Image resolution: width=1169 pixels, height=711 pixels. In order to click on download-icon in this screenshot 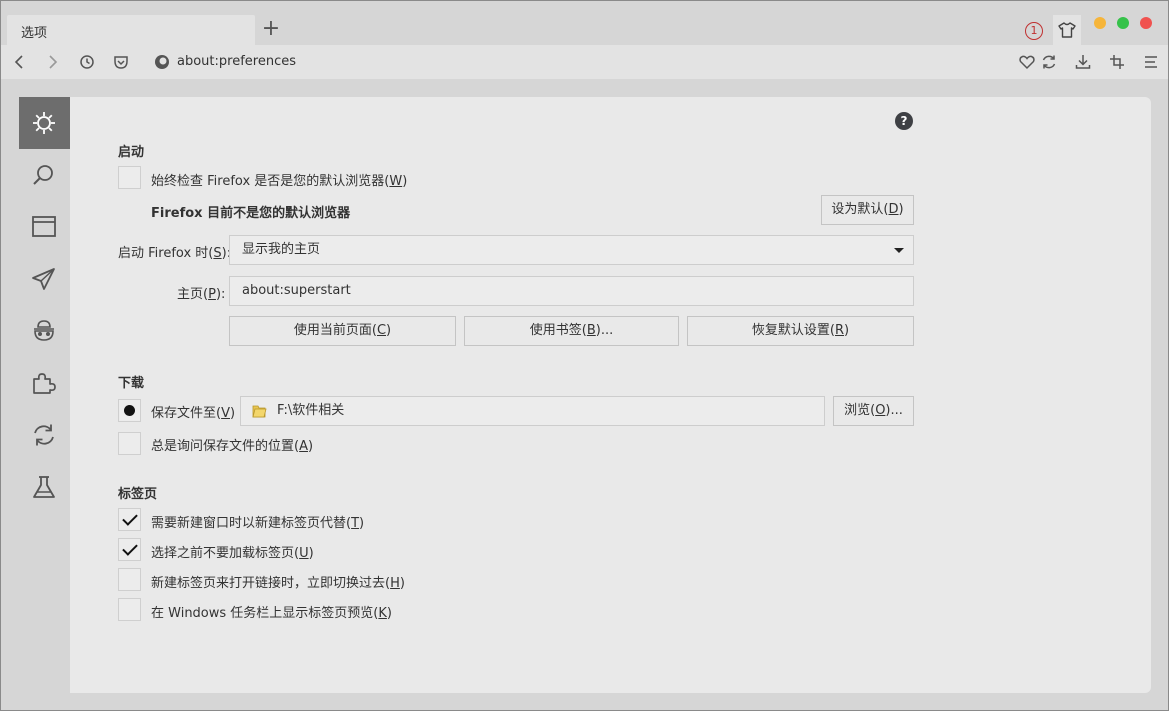, I will do `click(1083, 62)`.